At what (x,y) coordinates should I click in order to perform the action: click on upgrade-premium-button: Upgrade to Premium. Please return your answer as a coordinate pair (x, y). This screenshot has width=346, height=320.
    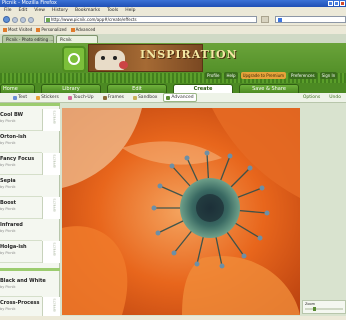
    Looking at the image, I should click on (263, 75).